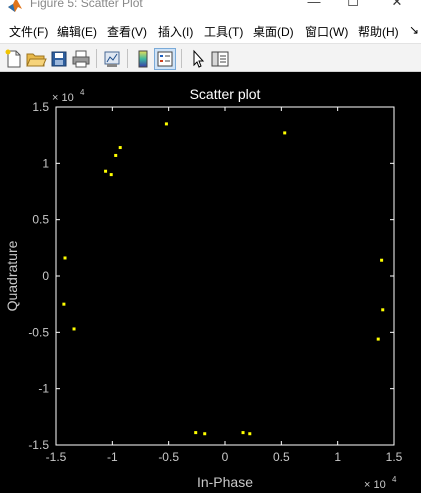 The height and width of the screenshot is (493, 421). What do you see at coordinates (225, 94) in the screenshot?
I see `chart-title: Scatter plot` at bounding box center [225, 94].